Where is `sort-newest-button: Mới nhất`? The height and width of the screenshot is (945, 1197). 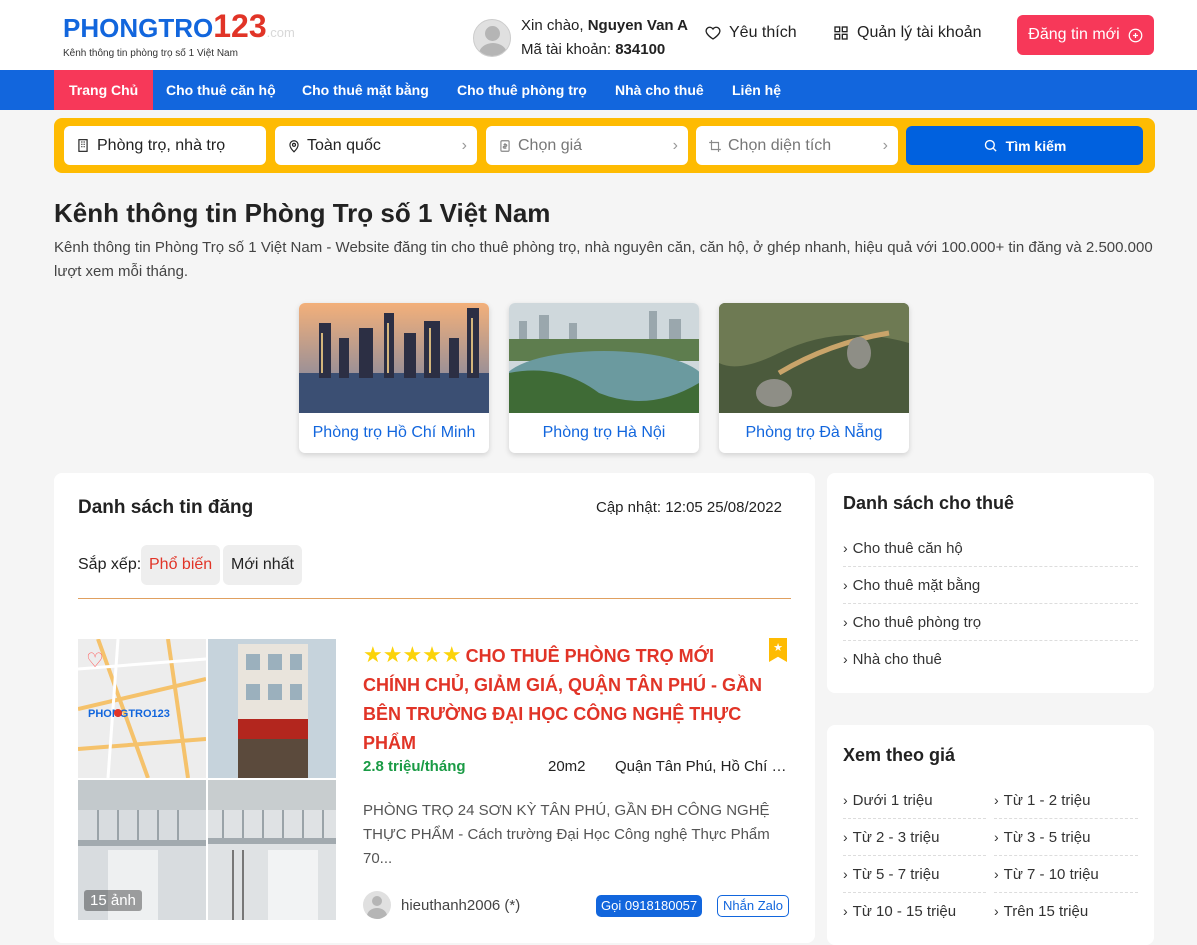
sort-newest-button: Mới nhất is located at coordinates (262, 565).